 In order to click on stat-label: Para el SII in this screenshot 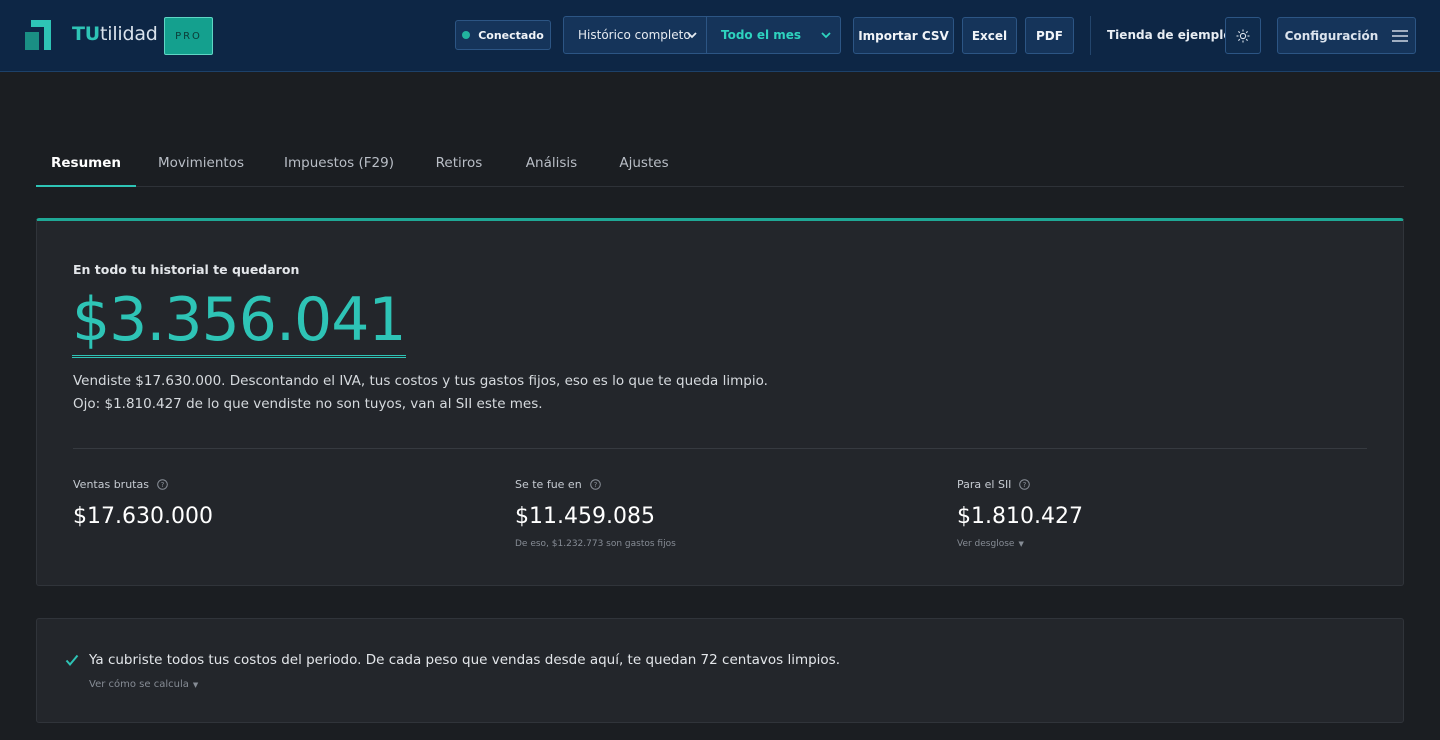, I will do `click(984, 484)`.